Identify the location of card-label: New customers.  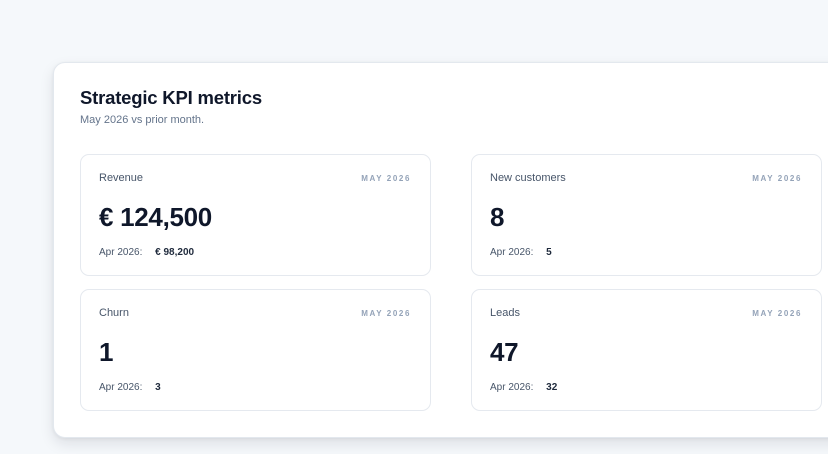
(528, 178).